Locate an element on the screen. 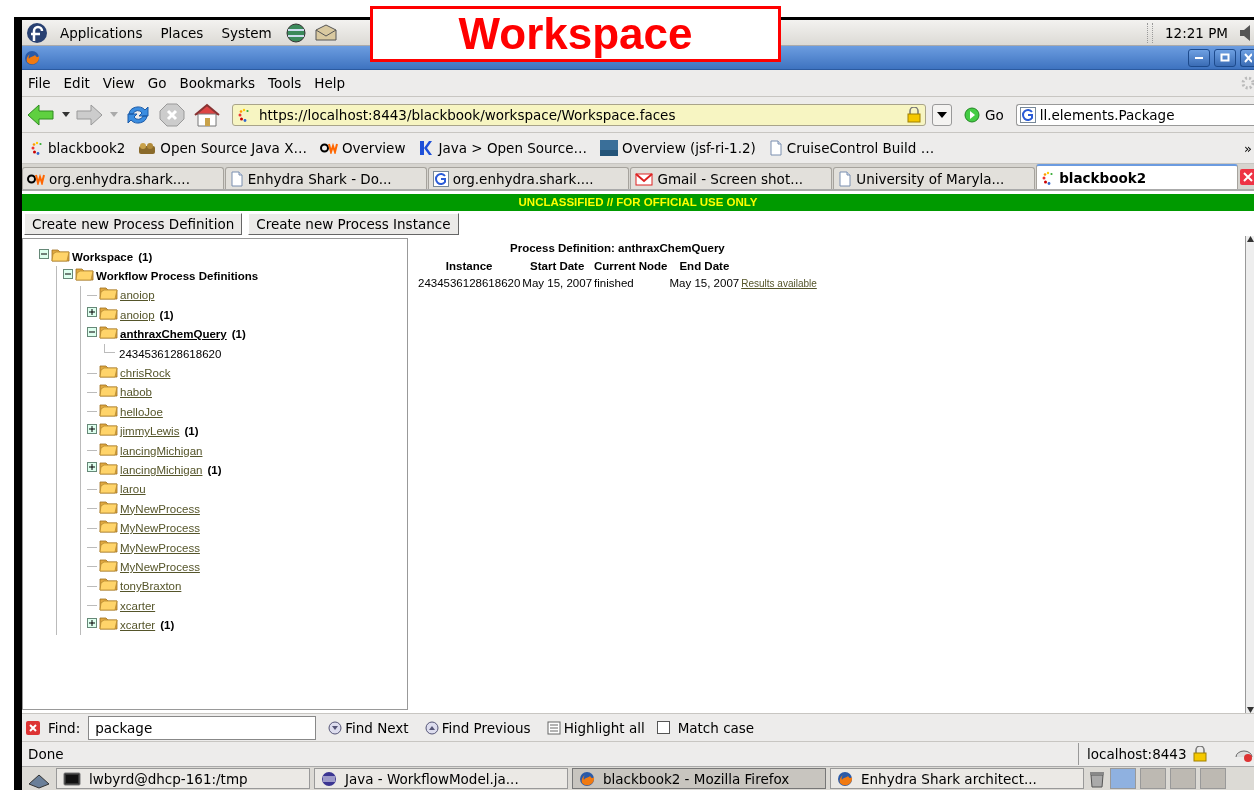 This screenshot has width=1254, height=790. create-button: Create new Process Instance is located at coordinates (353, 224).